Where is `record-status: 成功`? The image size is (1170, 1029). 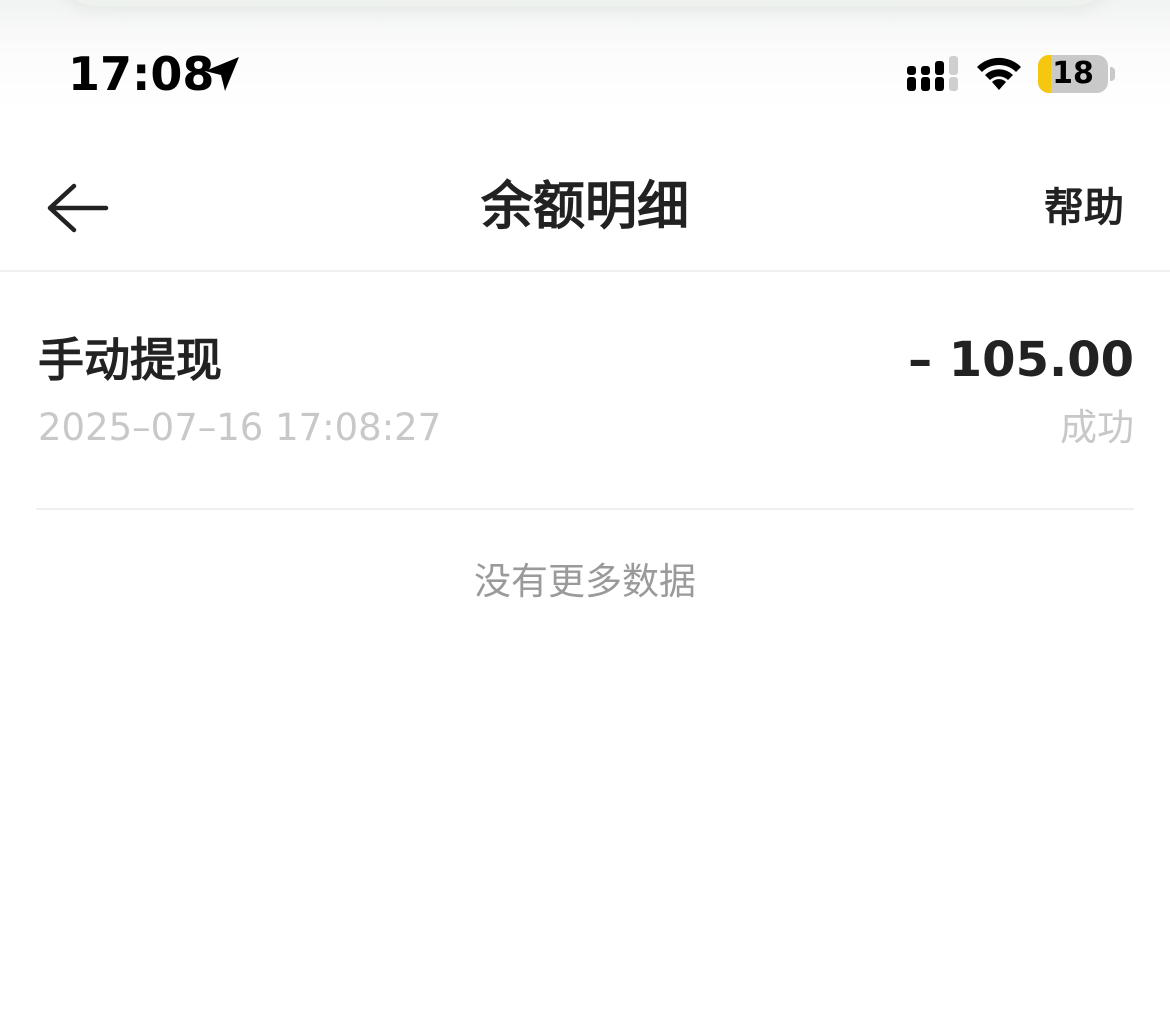
record-status: 成功 is located at coordinates (1097, 427).